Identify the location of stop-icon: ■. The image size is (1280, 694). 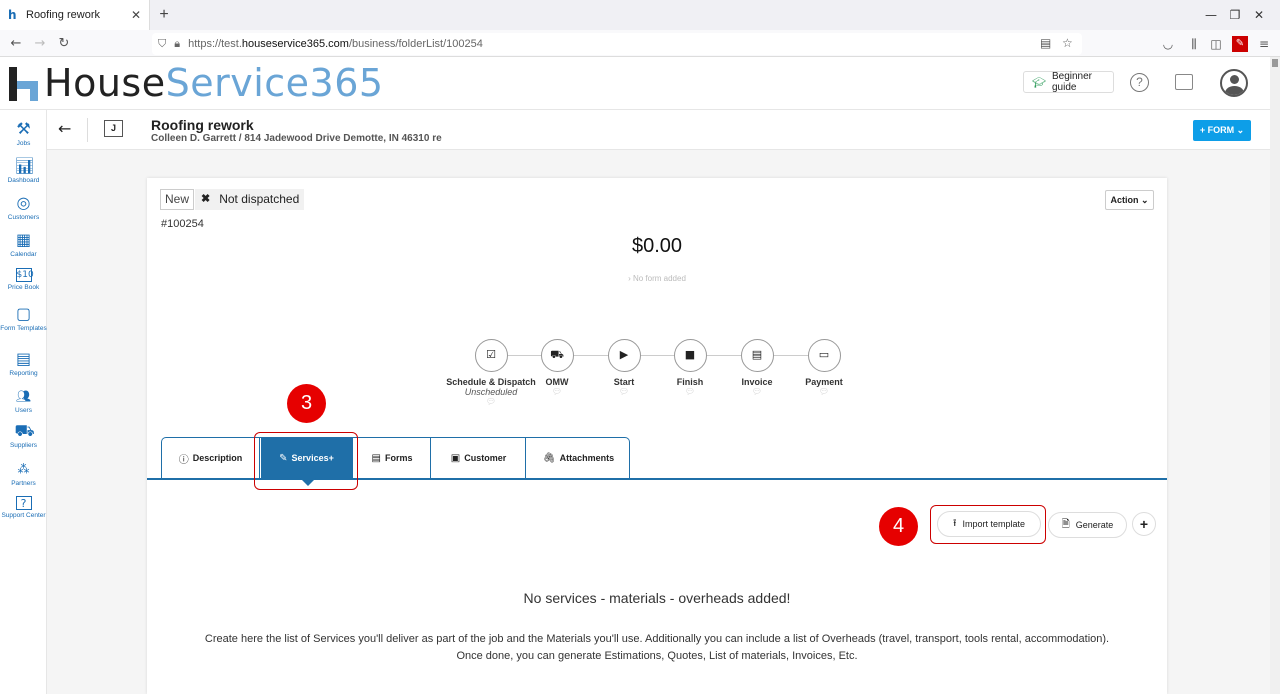
(690, 355).